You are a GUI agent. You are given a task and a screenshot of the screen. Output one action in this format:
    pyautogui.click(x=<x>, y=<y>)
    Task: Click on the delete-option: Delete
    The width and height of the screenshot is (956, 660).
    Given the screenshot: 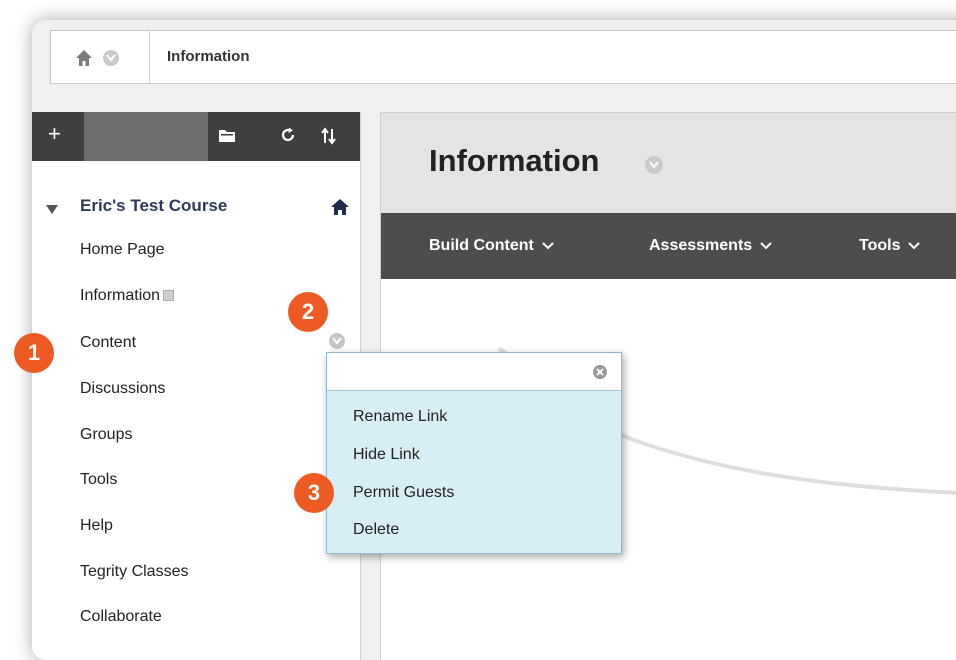 What is the action you would take?
    pyautogui.click(x=376, y=530)
    